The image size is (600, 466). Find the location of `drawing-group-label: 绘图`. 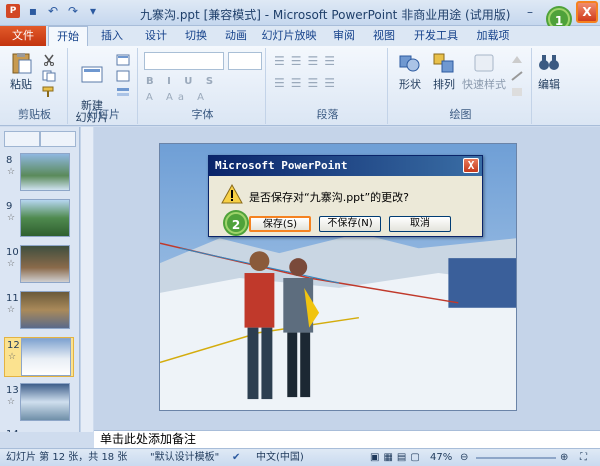

drawing-group-label: 绘图 is located at coordinates (460, 114).